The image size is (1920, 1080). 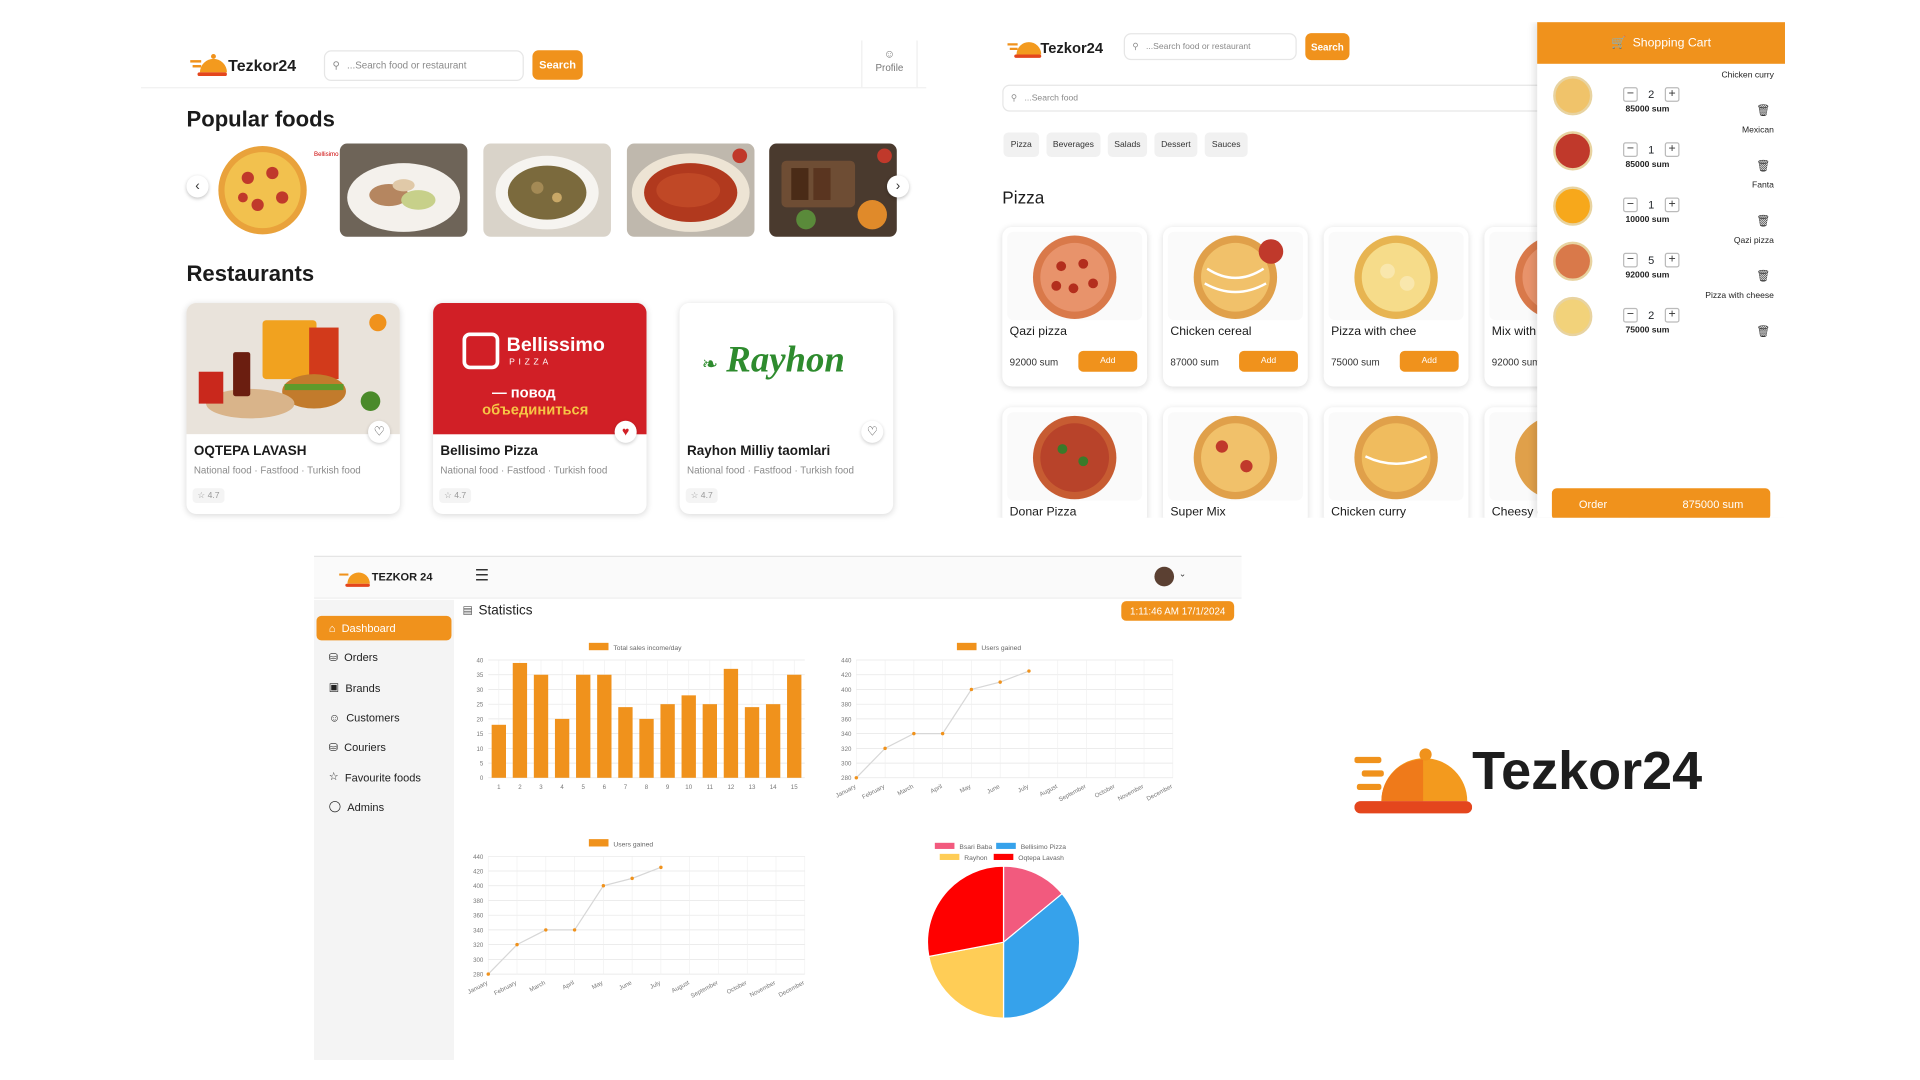 What do you see at coordinates (384, 747) in the screenshot?
I see `sidebar-item: ⛁ Couriers` at bounding box center [384, 747].